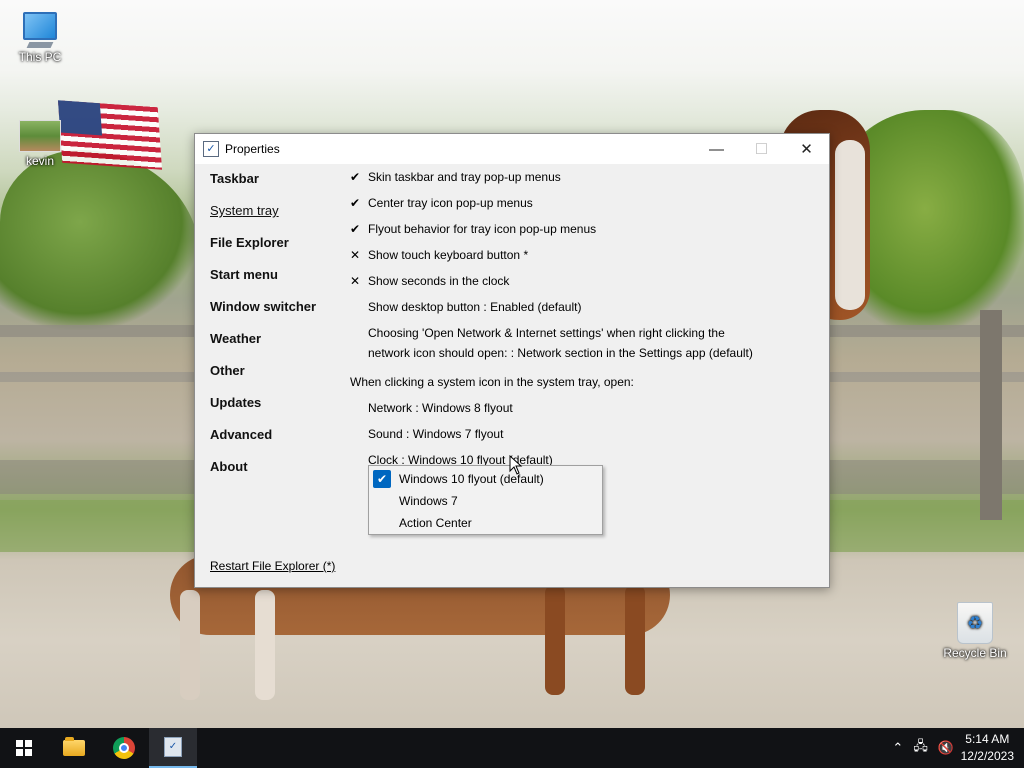 This screenshot has width=1024, height=768. Describe the element at coordinates (275, 278) in the screenshot. I see `nav-start-menu: Start menu` at that location.